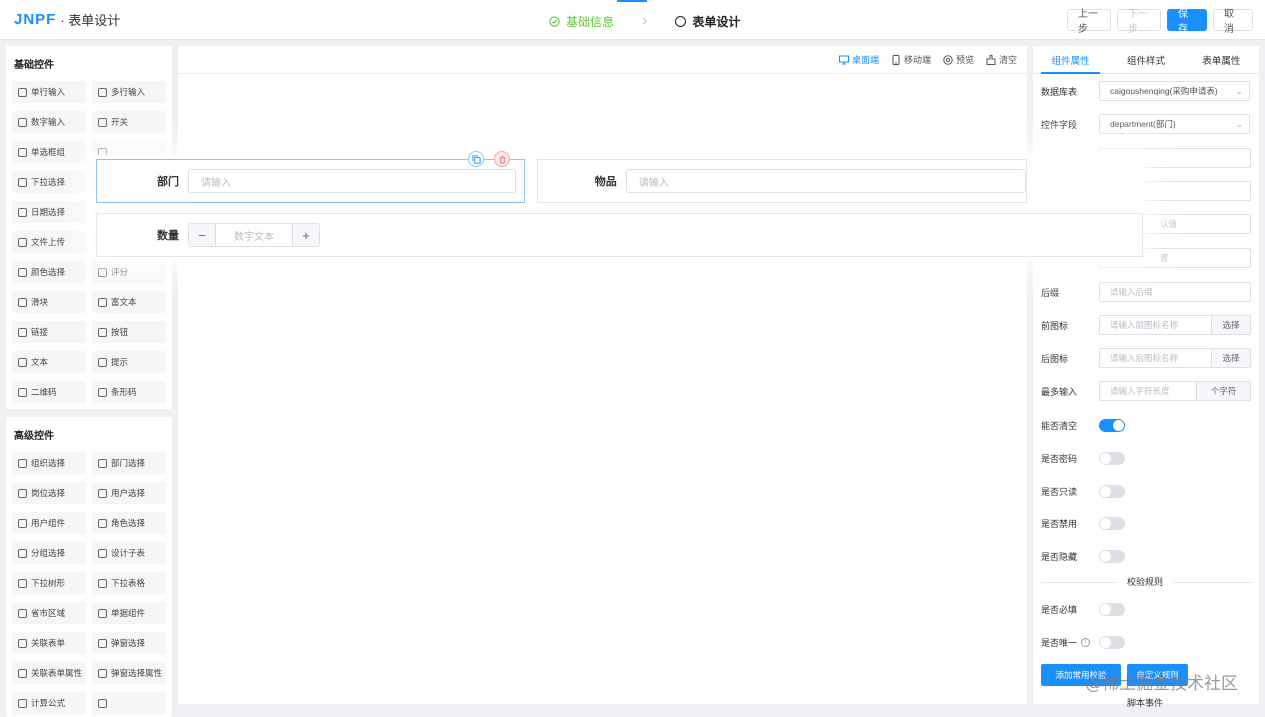 Image resolution: width=1265 pixels, height=717 pixels. I want to click on prop-label: 是否只读, so click(1059, 491).